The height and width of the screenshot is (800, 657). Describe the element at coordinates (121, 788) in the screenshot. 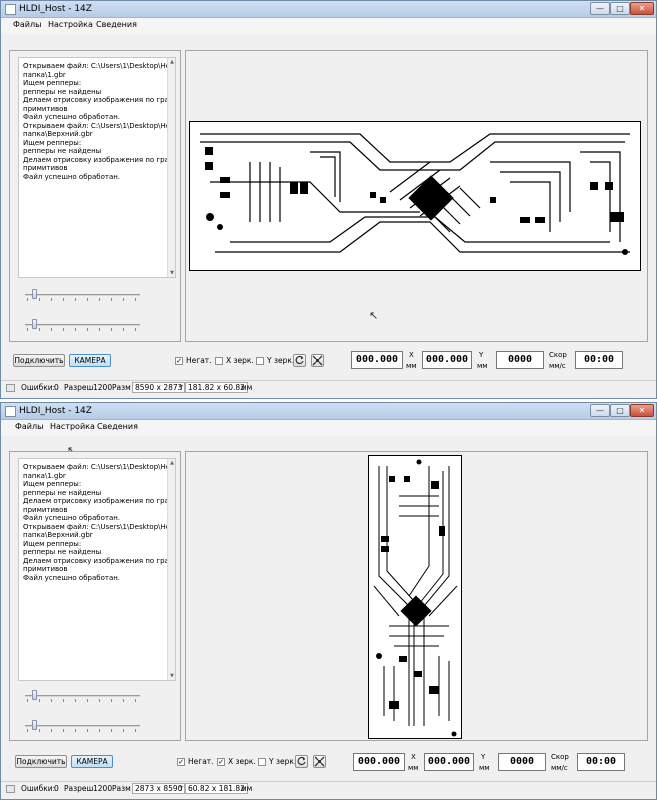

I see `size-label: Разм` at that location.